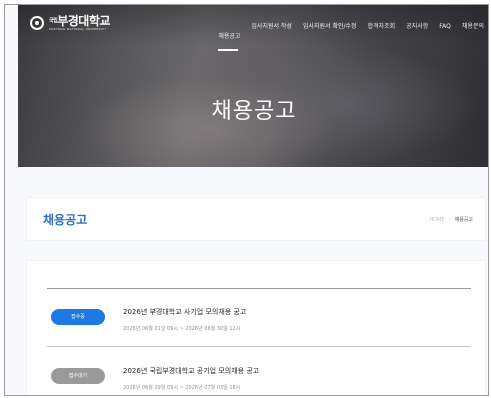 Image resolution: width=491 pixels, height=398 pixels. I want to click on breadcrumb-current: 채용공고, so click(463, 220).